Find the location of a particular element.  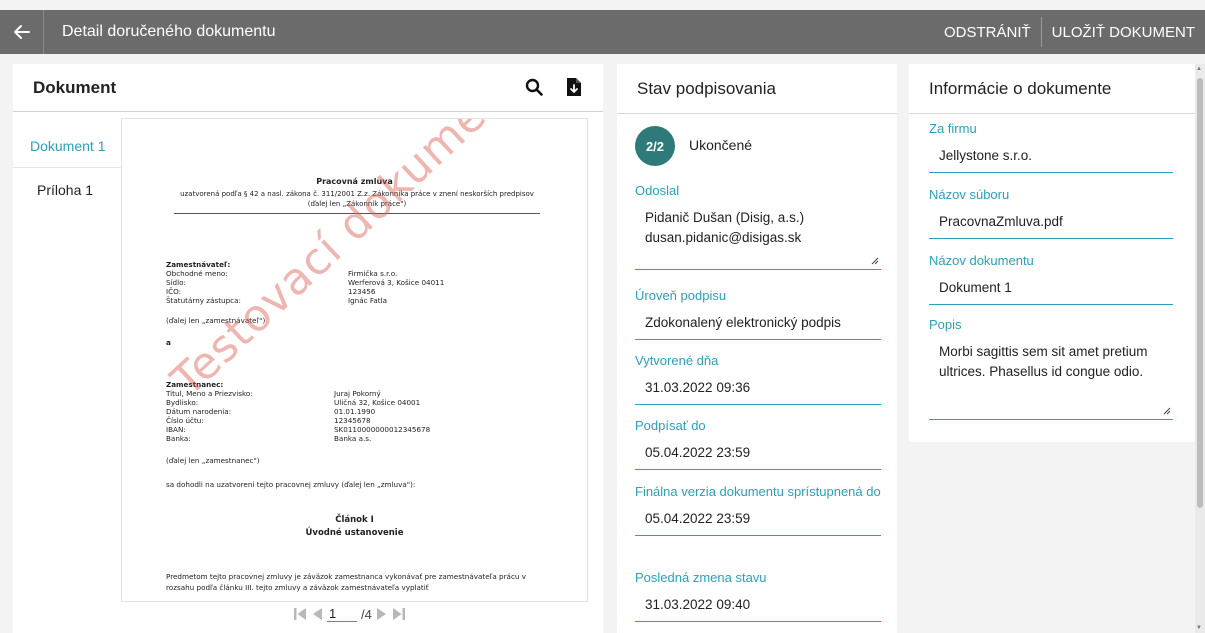

document-panel-title: Dokument is located at coordinates (75, 87).